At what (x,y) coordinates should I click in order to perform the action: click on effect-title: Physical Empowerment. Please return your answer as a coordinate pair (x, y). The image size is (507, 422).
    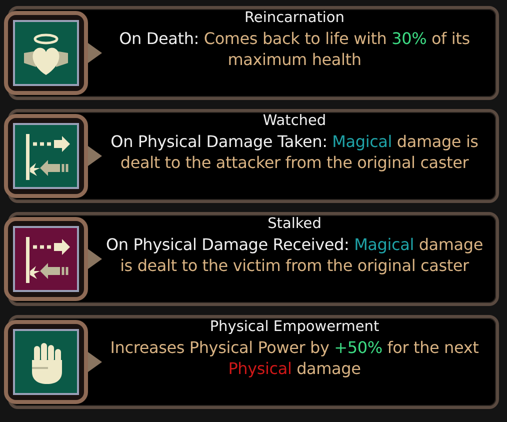
    Looking at the image, I should click on (295, 327).